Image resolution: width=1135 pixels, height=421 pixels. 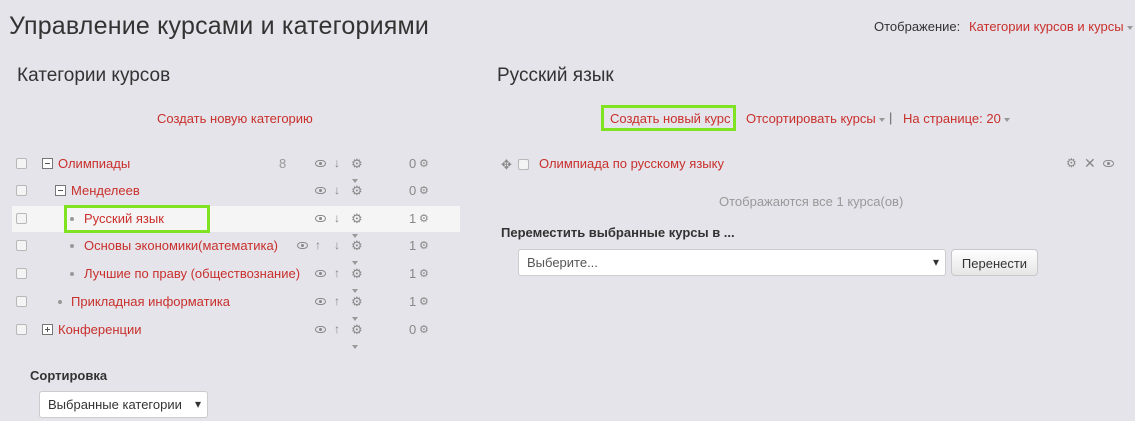 What do you see at coordinates (137, 219) in the screenshot?
I see `highlight-box` at bounding box center [137, 219].